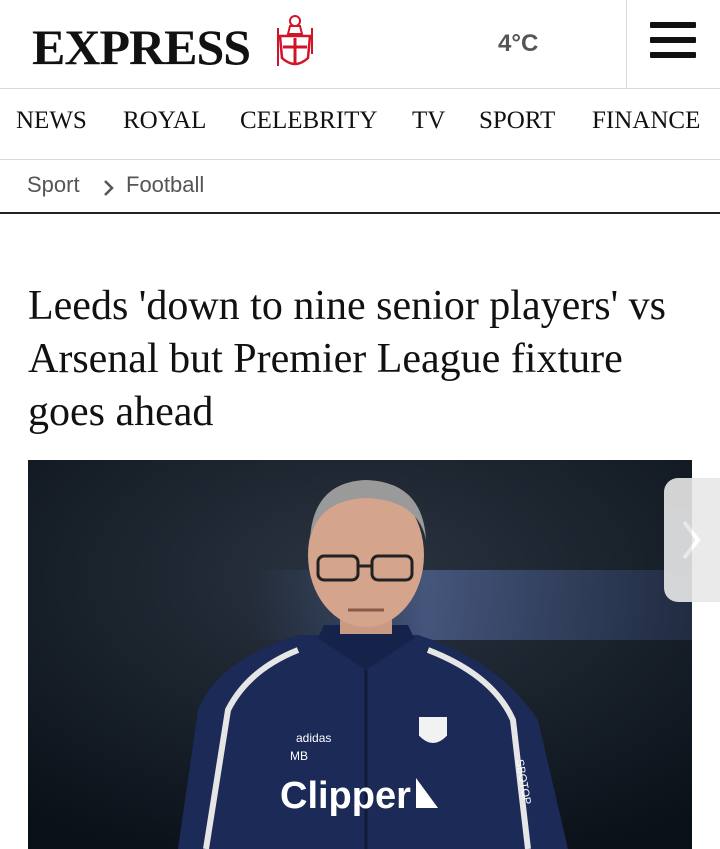 The height and width of the screenshot is (849, 720). Describe the element at coordinates (165, 185) in the screenshot. I see `breadcrumb-football: Football` at that location.